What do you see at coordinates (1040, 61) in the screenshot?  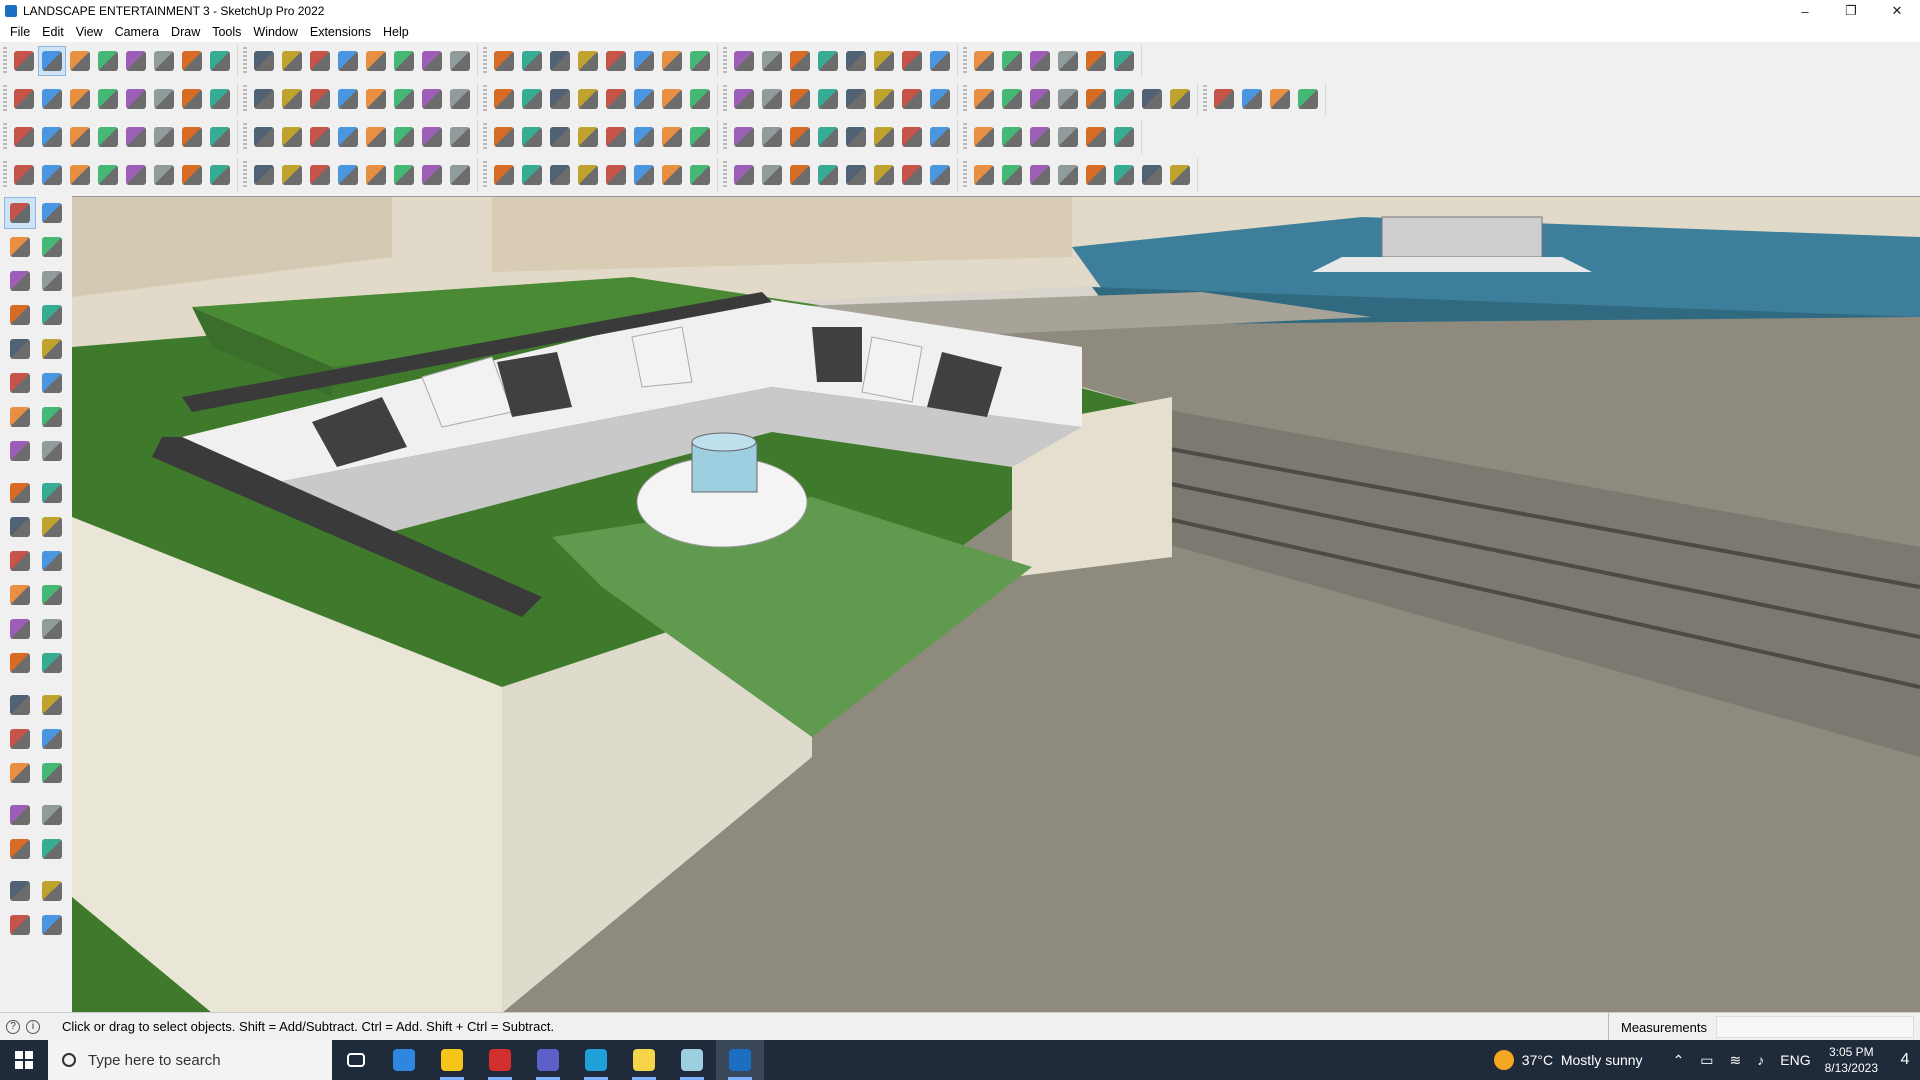 I see `intersect-icon` at bounding box center [1040, 61].